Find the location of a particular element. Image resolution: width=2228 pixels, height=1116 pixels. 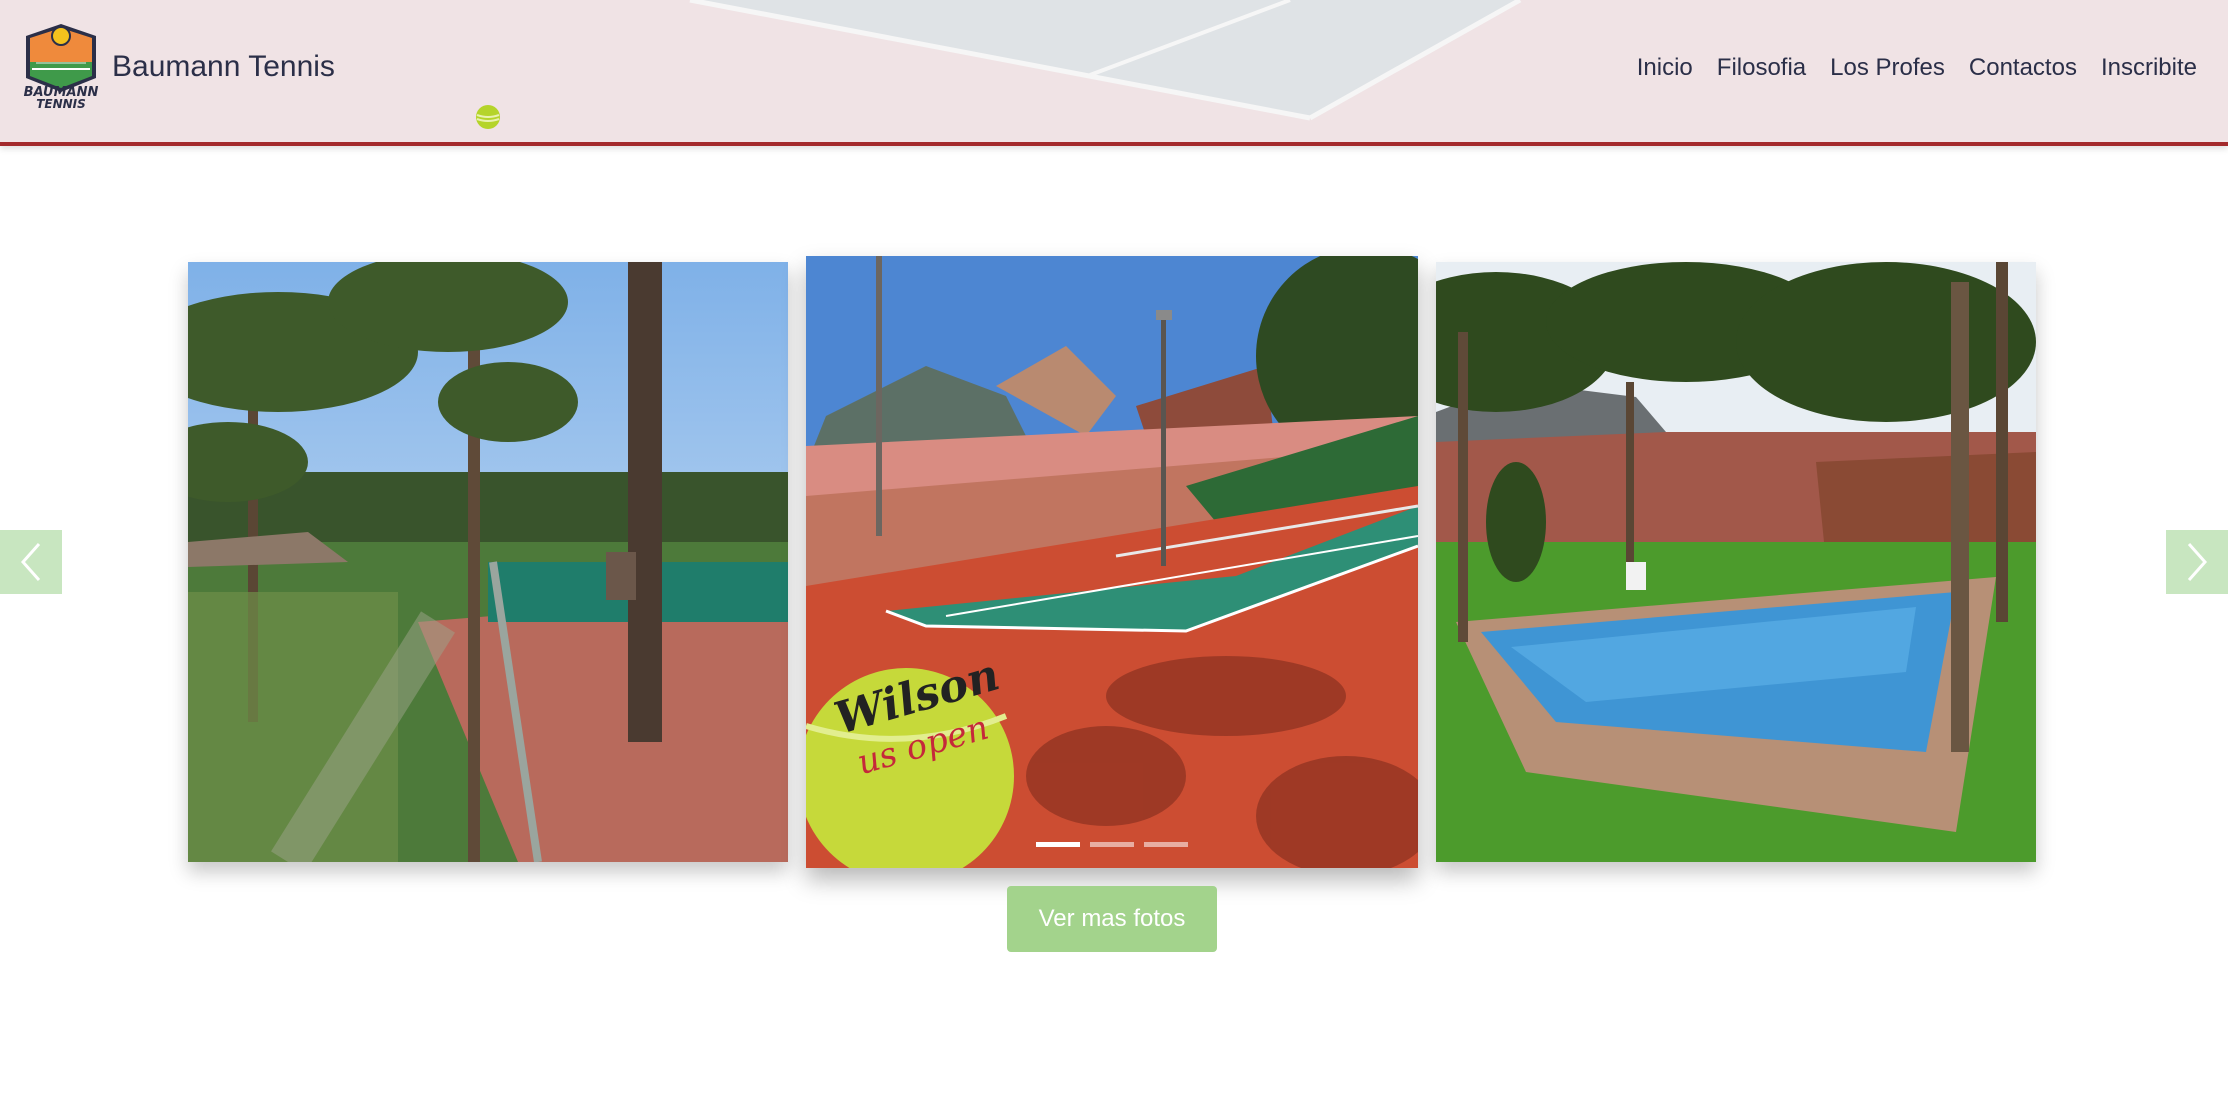

carousel-prev-button is located at coordinates (31, 562).